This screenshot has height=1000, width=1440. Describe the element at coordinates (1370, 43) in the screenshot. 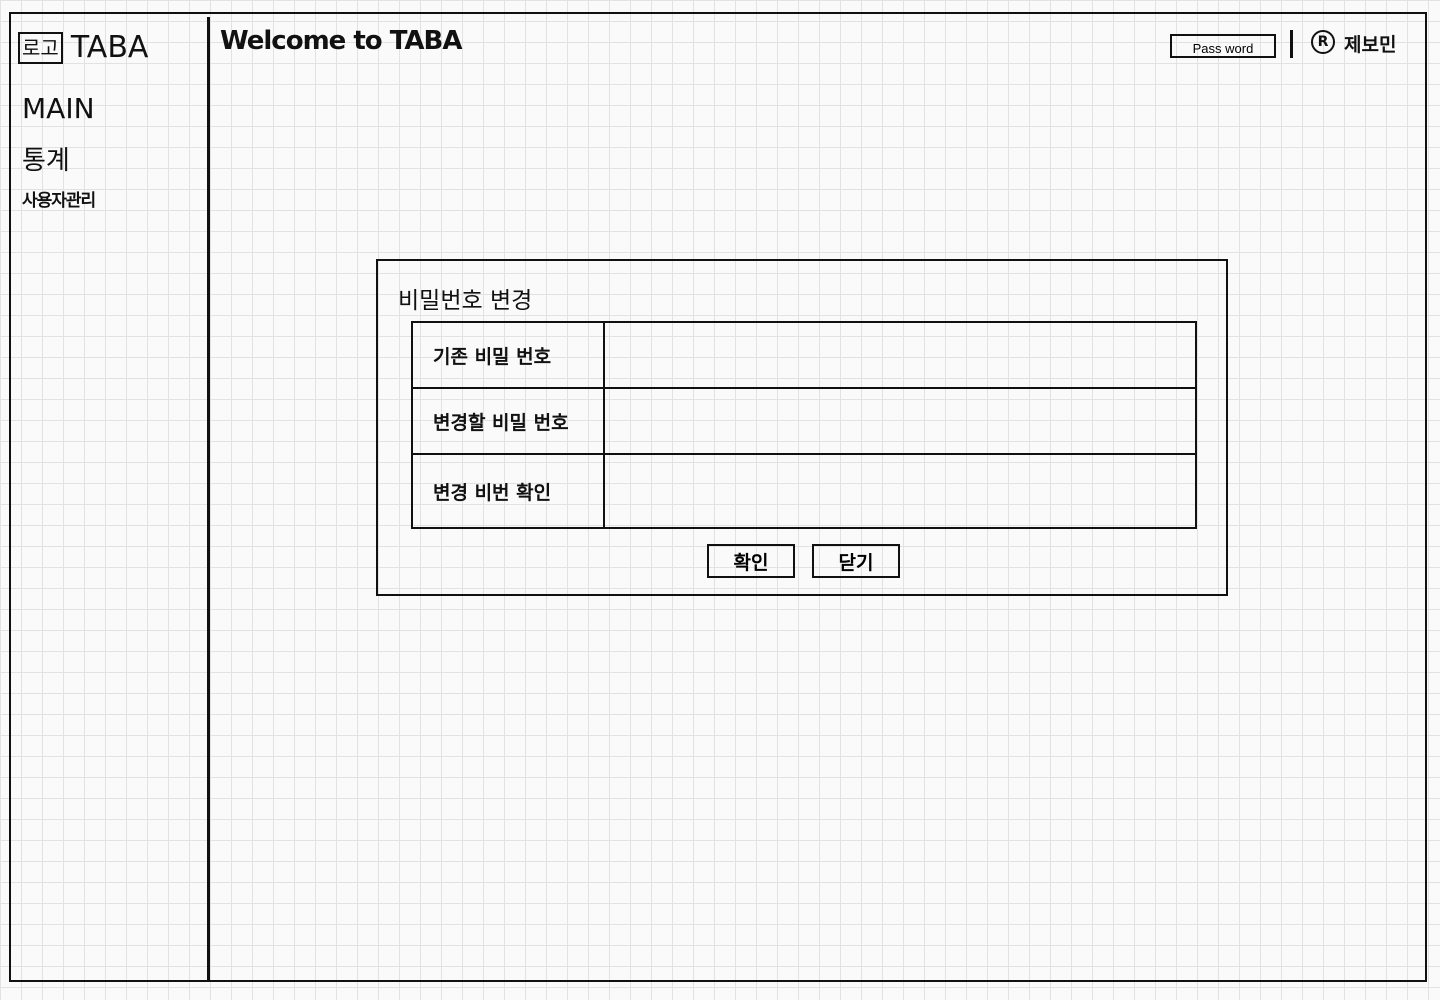

I see `user-name: 제보민` at that location.